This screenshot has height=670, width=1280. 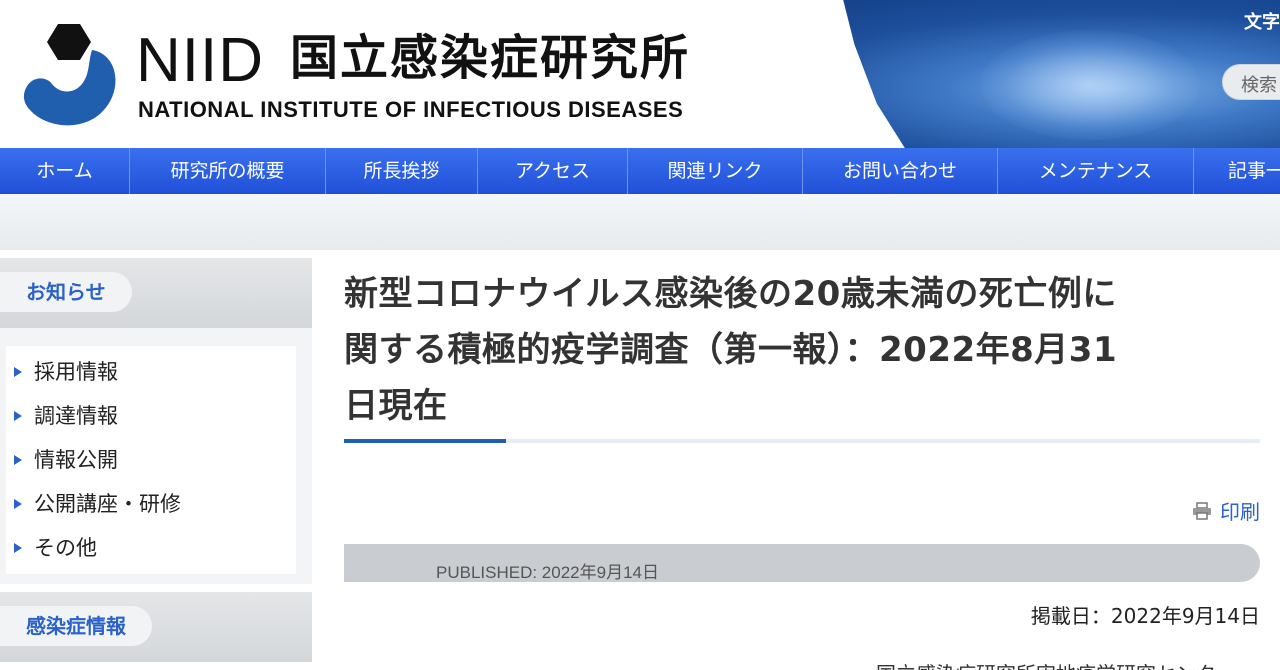 I want to click on sub-navigation-bar, so click(x=640, y=222).